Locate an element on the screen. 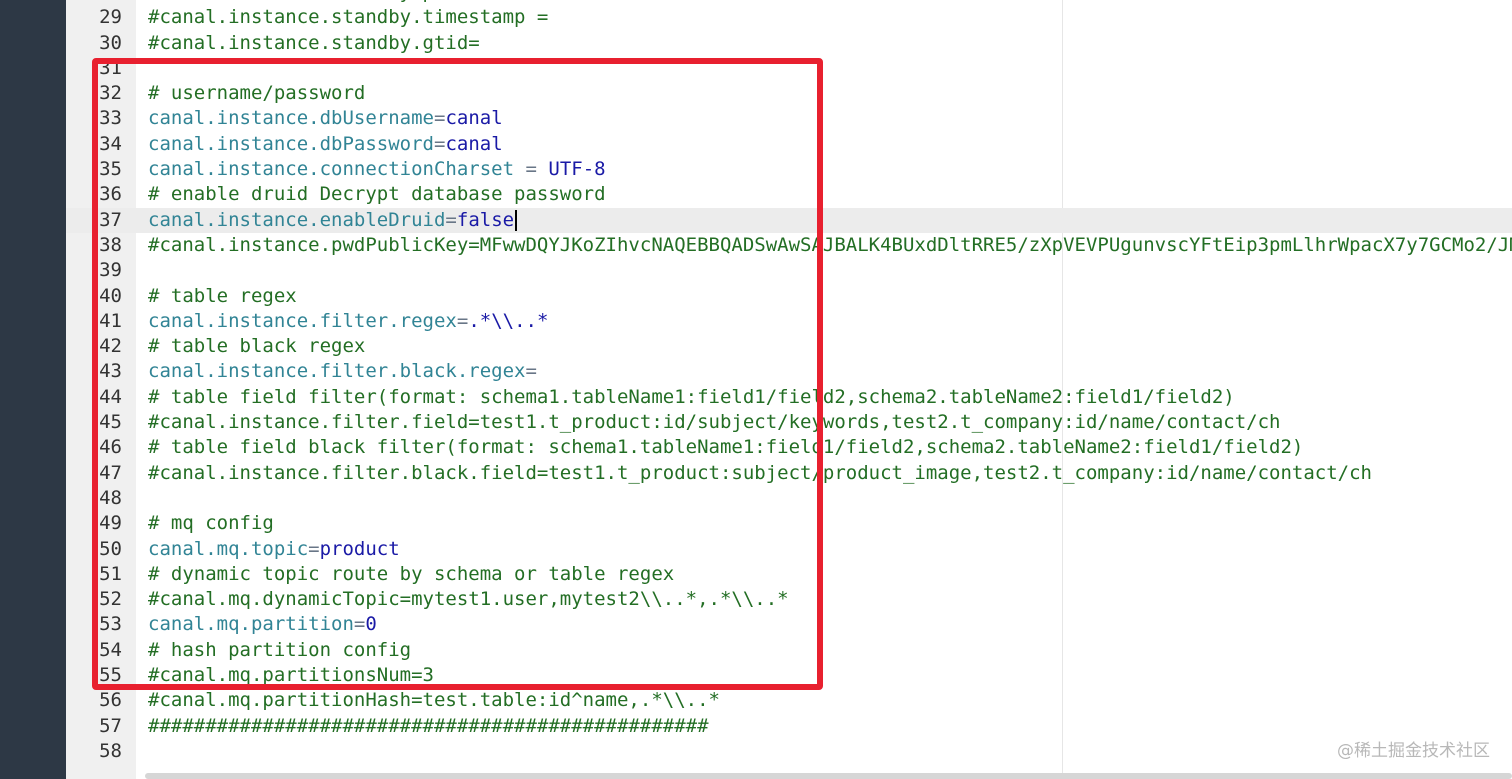 The width and height of the screenshot is (1512, 779). line-code: # enable druid Decrypt database password is located at coordinates (377, 194).